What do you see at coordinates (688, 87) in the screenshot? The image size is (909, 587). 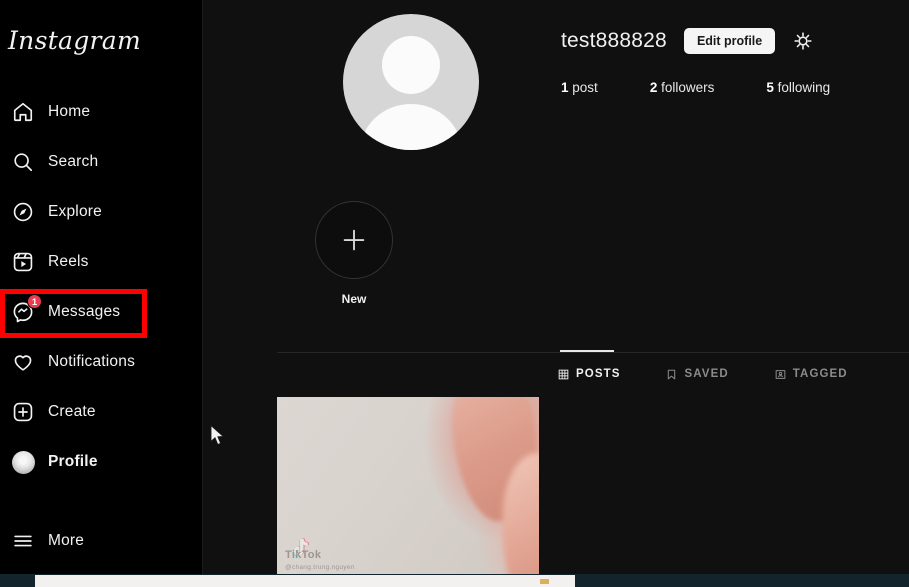 I see `stat-followers-label: followers` at bounding box center [688, 87].